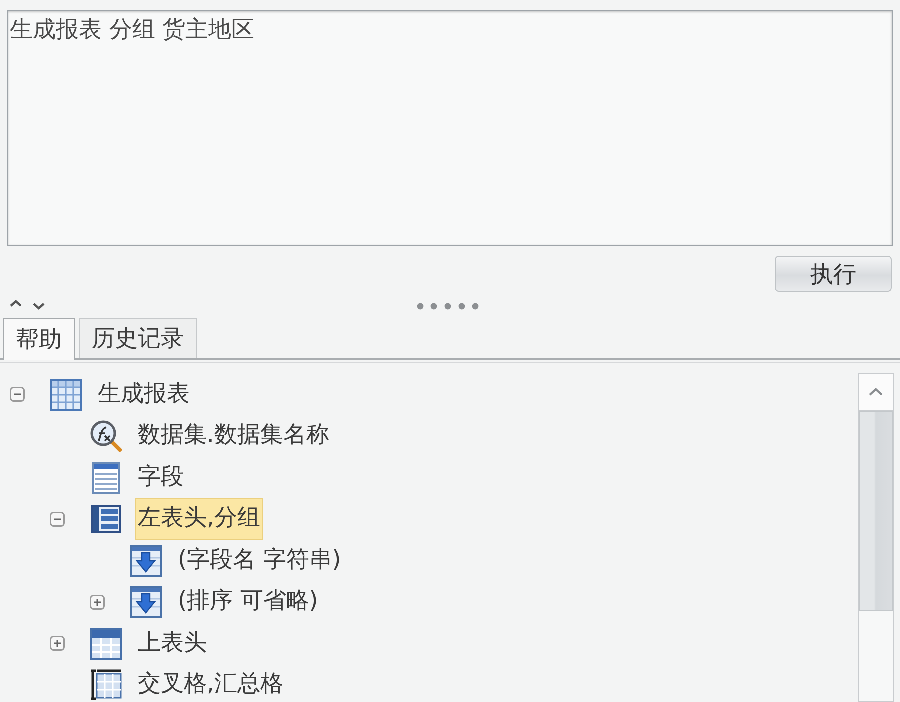  Describe the element at coordinates (172, 644) in the screenshot. I see `tree-item: 上表头` at that location.